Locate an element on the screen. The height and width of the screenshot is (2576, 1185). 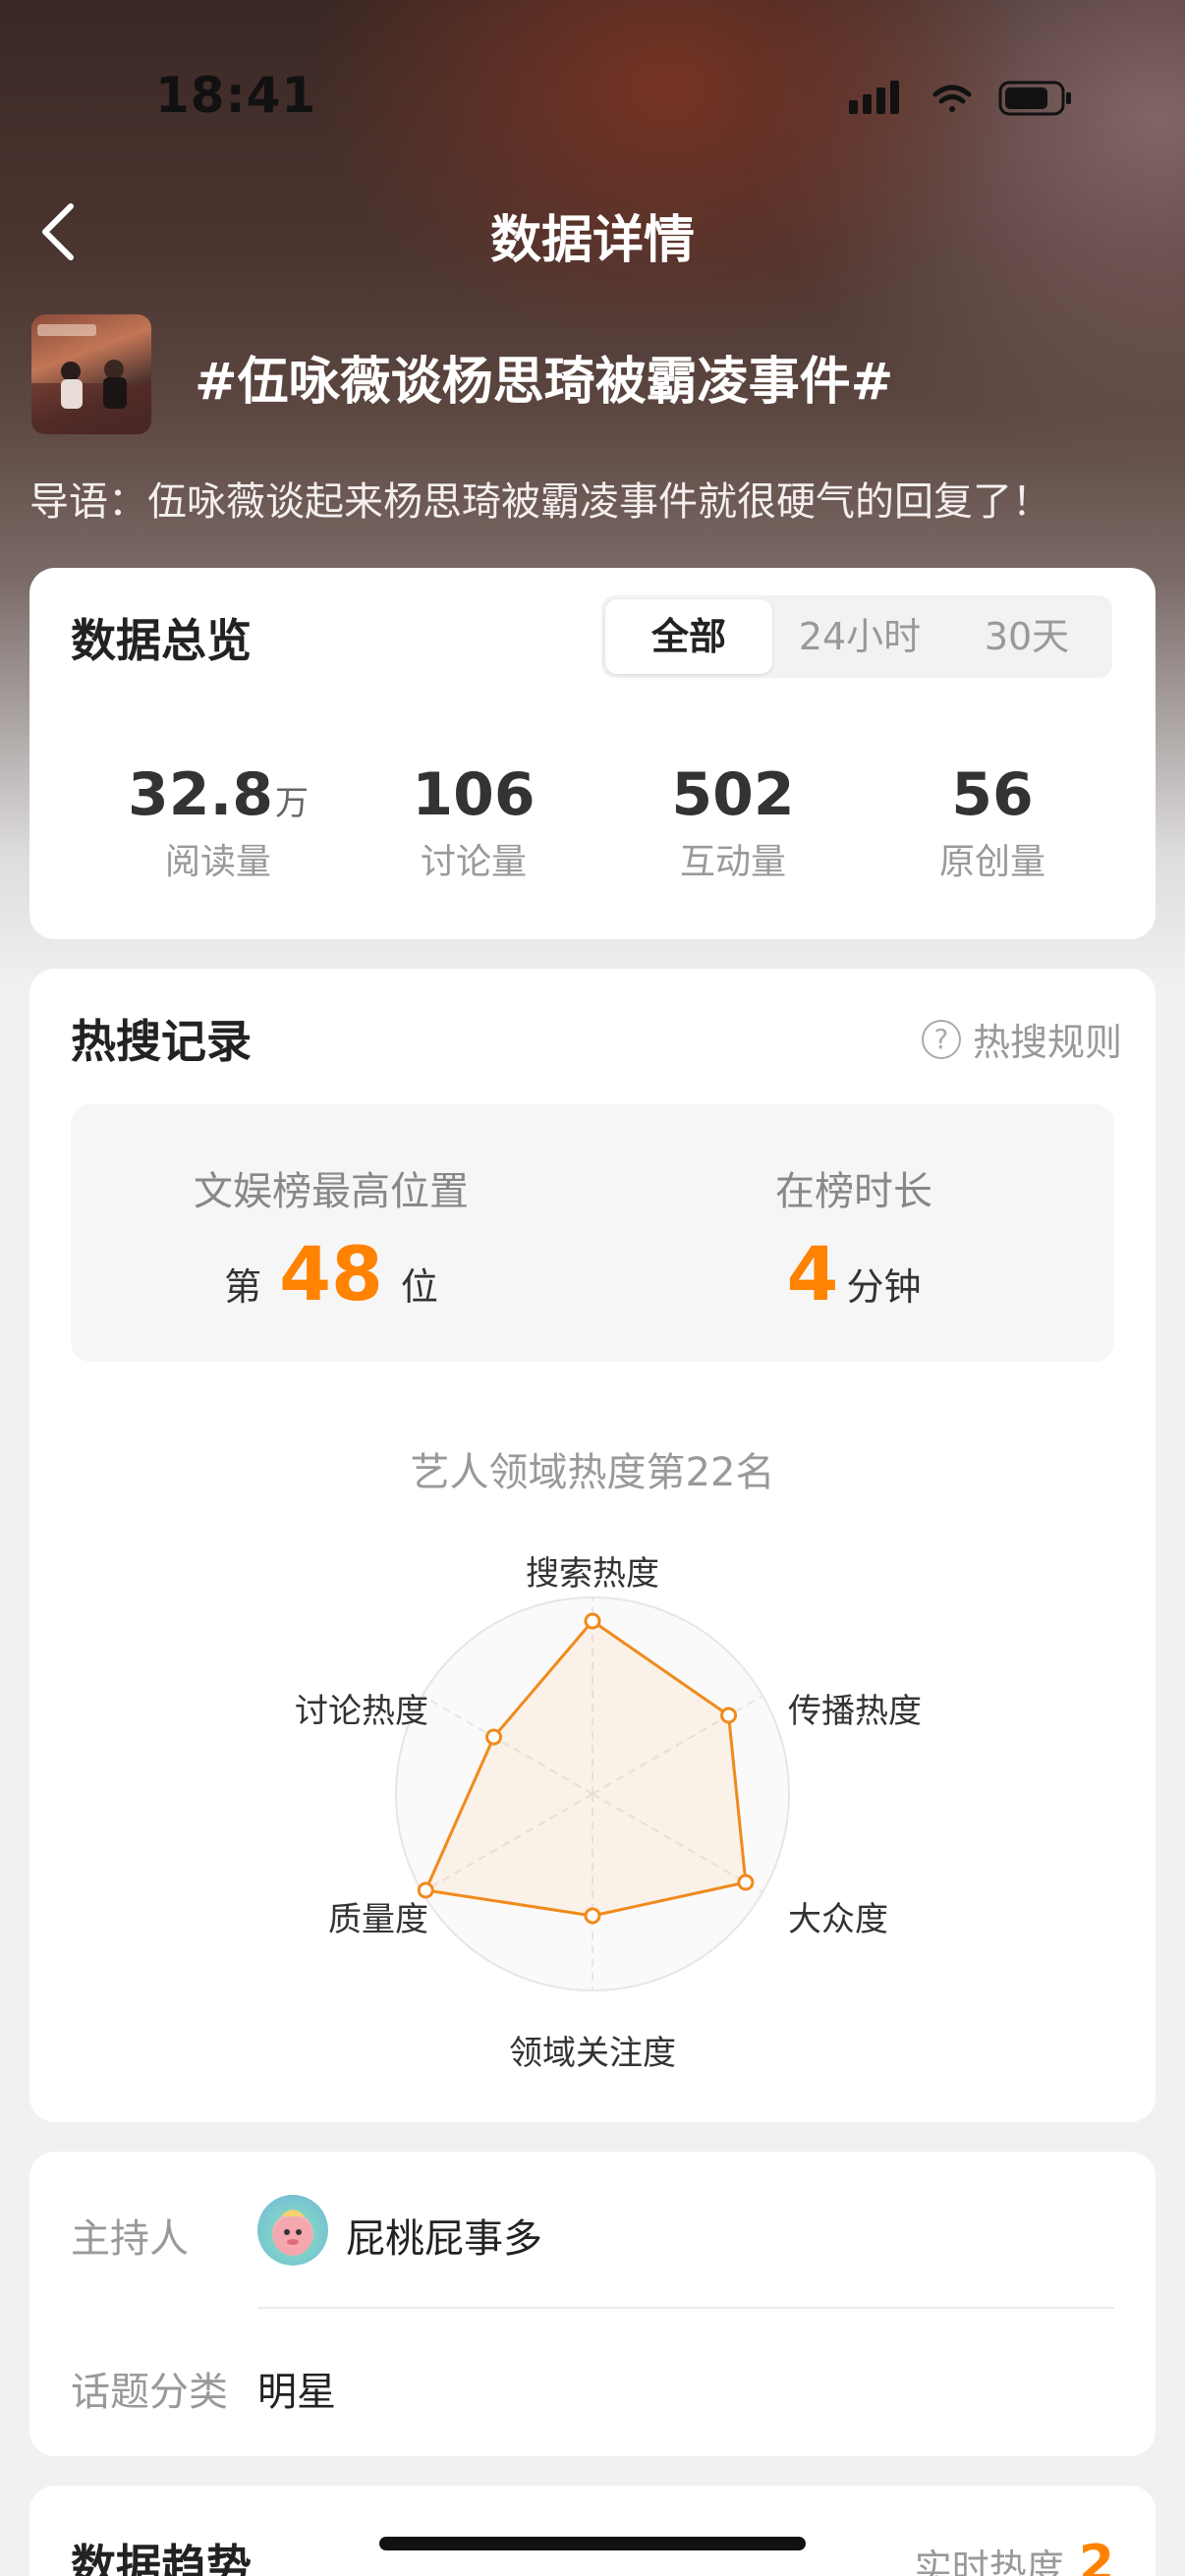
duration-number: 4 is located at coordinates (813, 1273).